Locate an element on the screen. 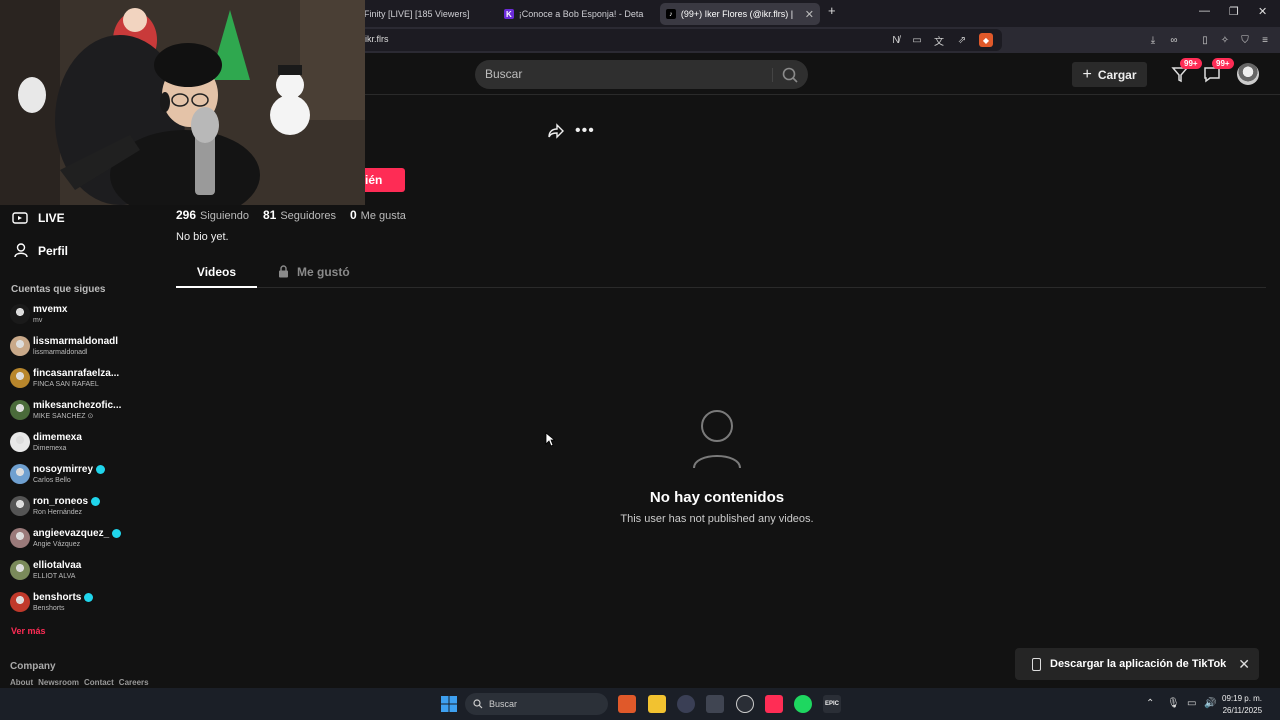  share-page-icon: ⇗ is located at coordinates (962, 40).